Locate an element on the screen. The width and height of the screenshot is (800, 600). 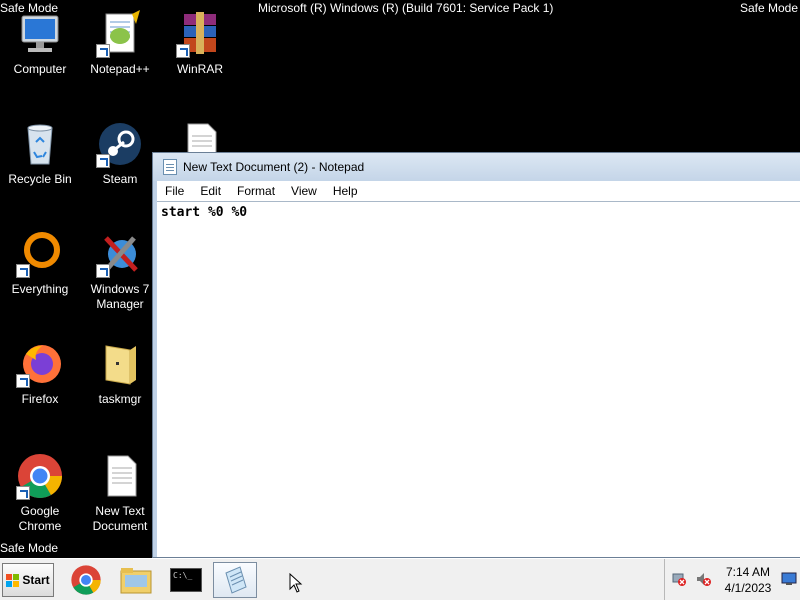
notepadpp-icon is located at coordinates (120, 34).